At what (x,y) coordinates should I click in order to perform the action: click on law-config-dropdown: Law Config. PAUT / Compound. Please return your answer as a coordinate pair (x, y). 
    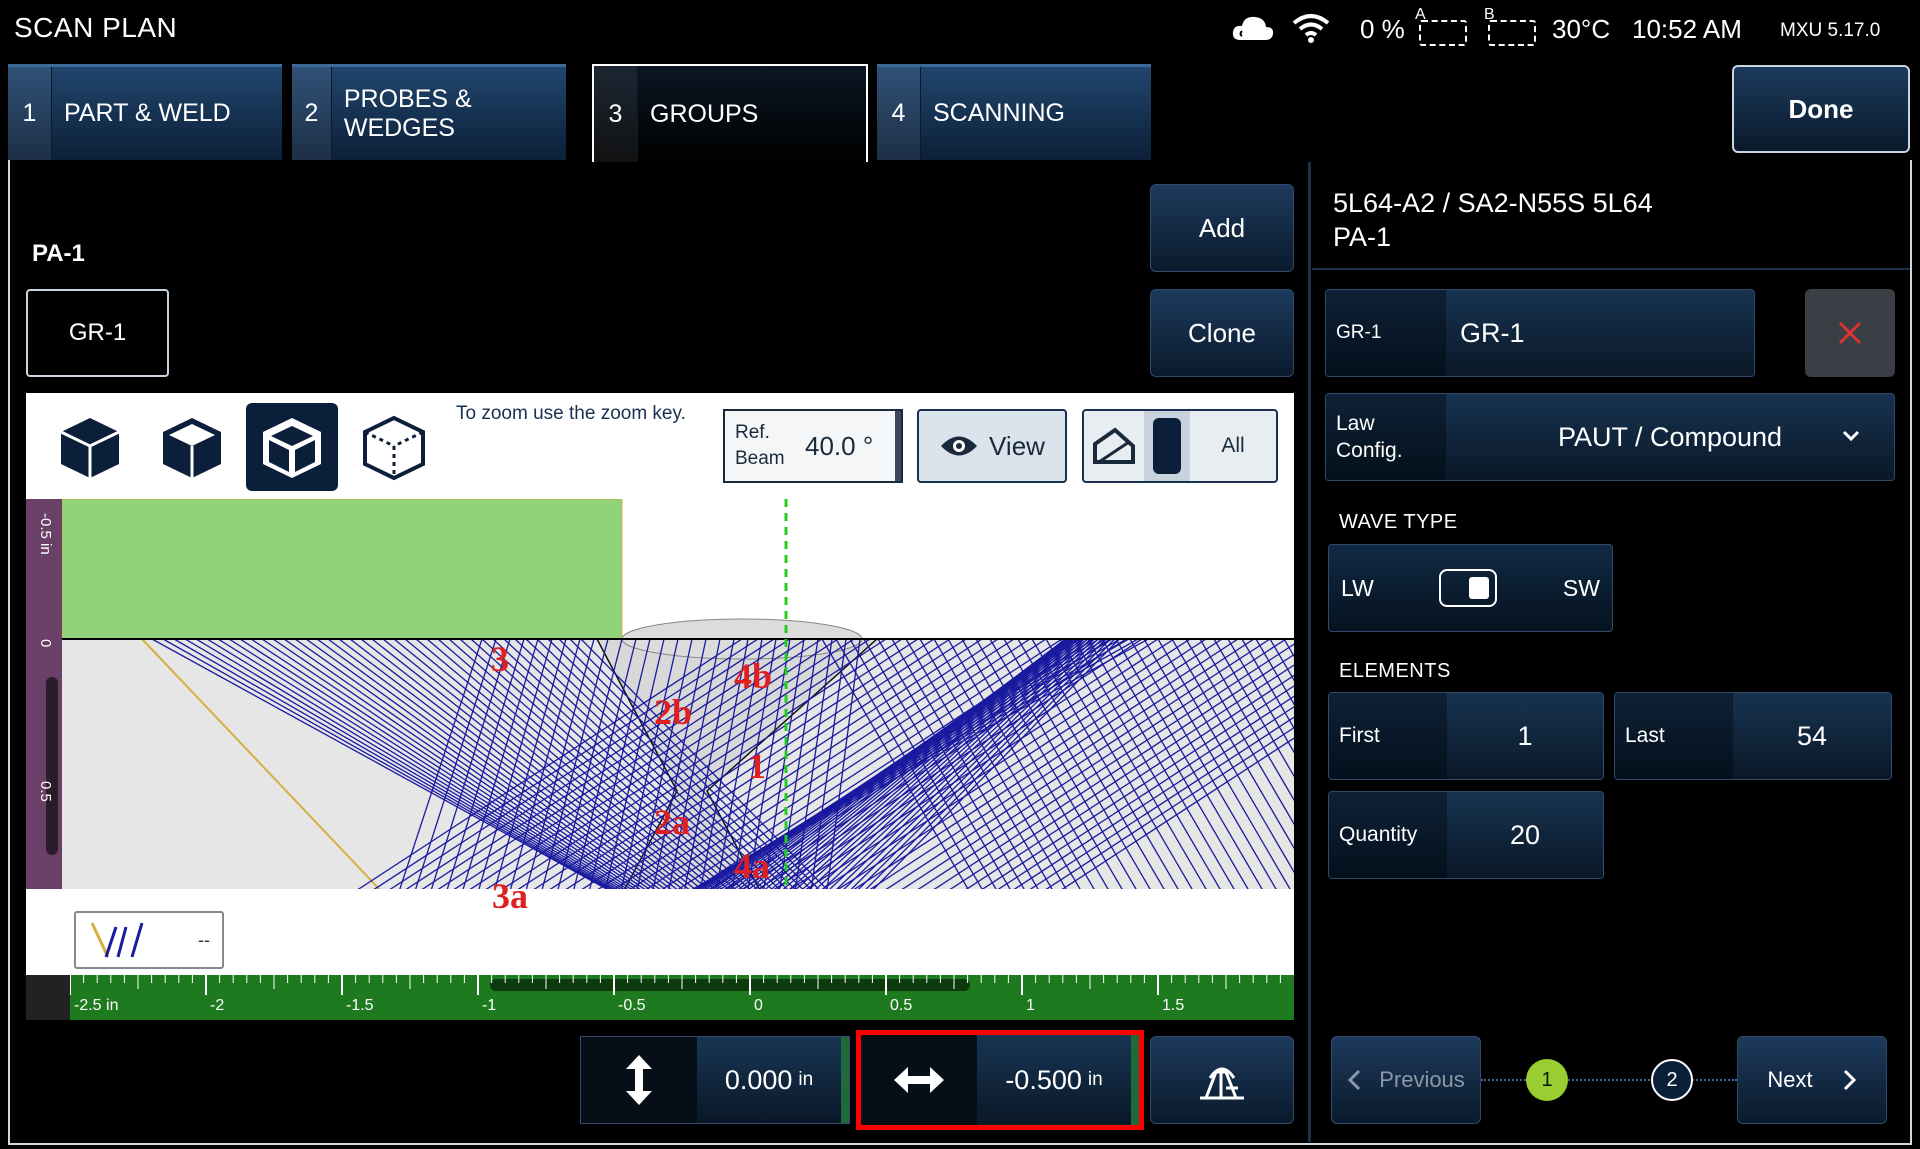
    Looking at the image, I should click on (1610, 437).